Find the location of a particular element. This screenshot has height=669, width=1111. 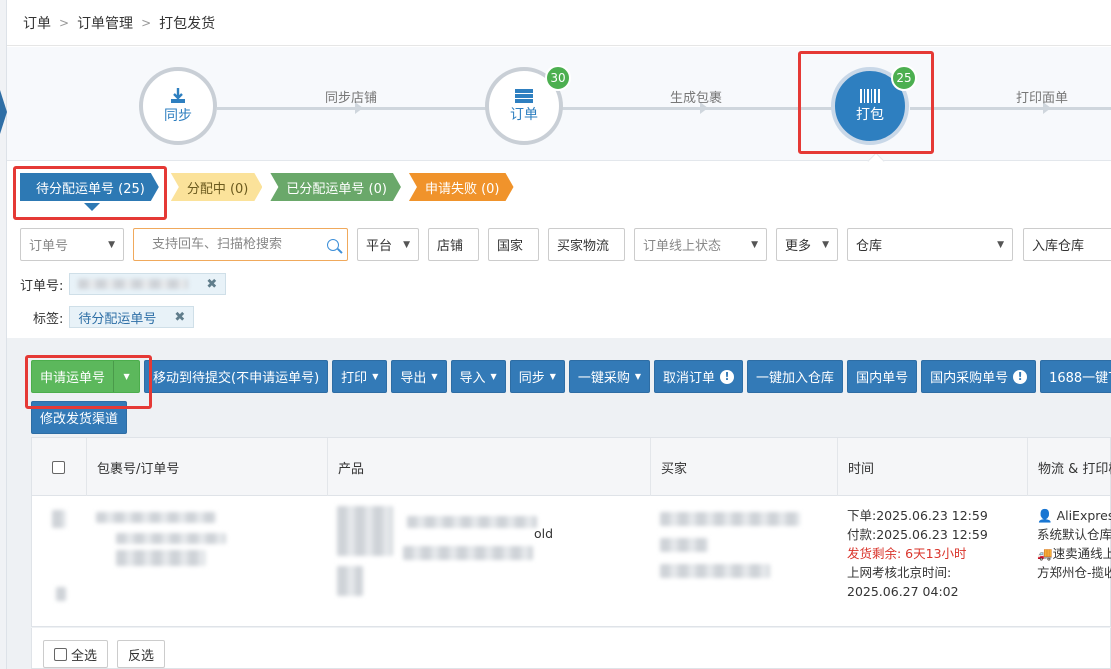

invert-selection-button: 反选 is located at coordinates (141, 654).